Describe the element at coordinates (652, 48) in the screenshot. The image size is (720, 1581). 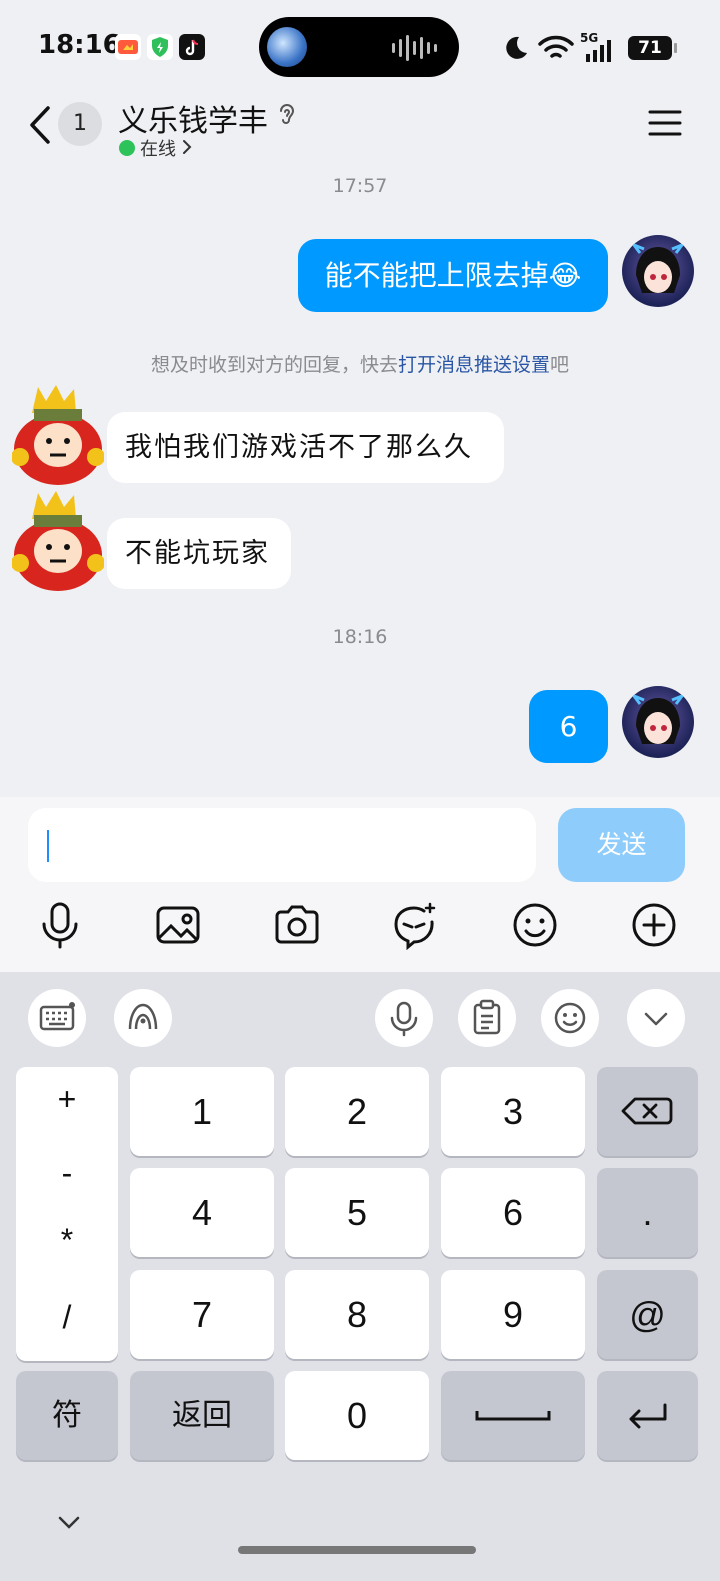
I see `battery-indicator: 71` at that location.